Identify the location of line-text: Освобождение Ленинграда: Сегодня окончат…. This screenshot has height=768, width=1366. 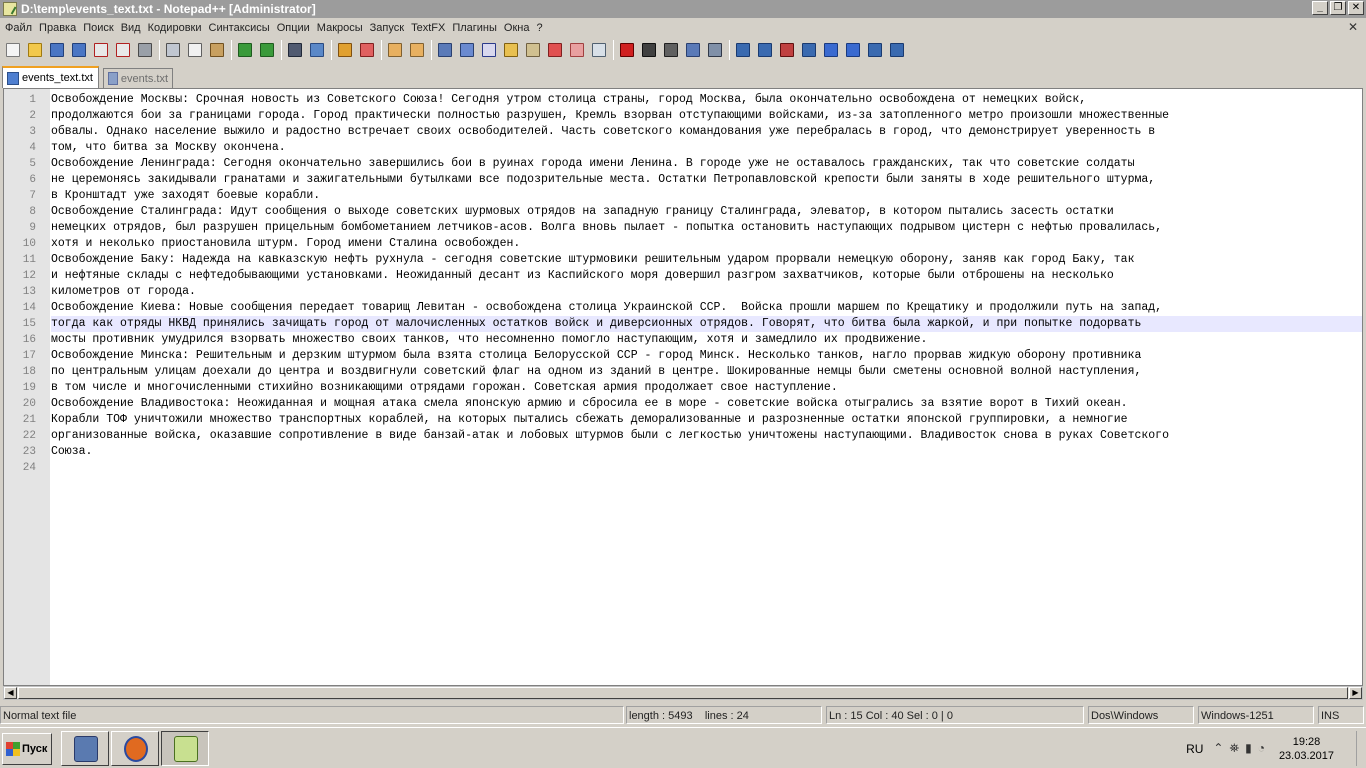
(706, 164).